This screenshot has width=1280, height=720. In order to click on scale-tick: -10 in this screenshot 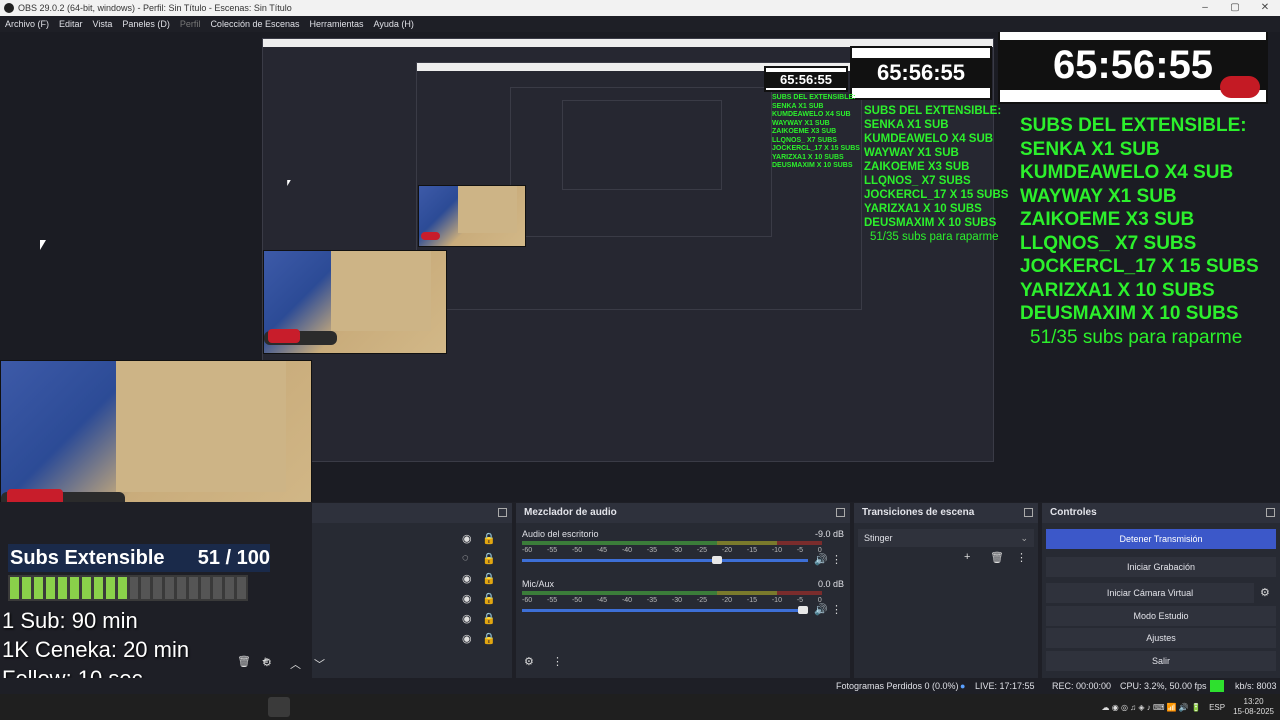, I will do `click(776, 600)`.